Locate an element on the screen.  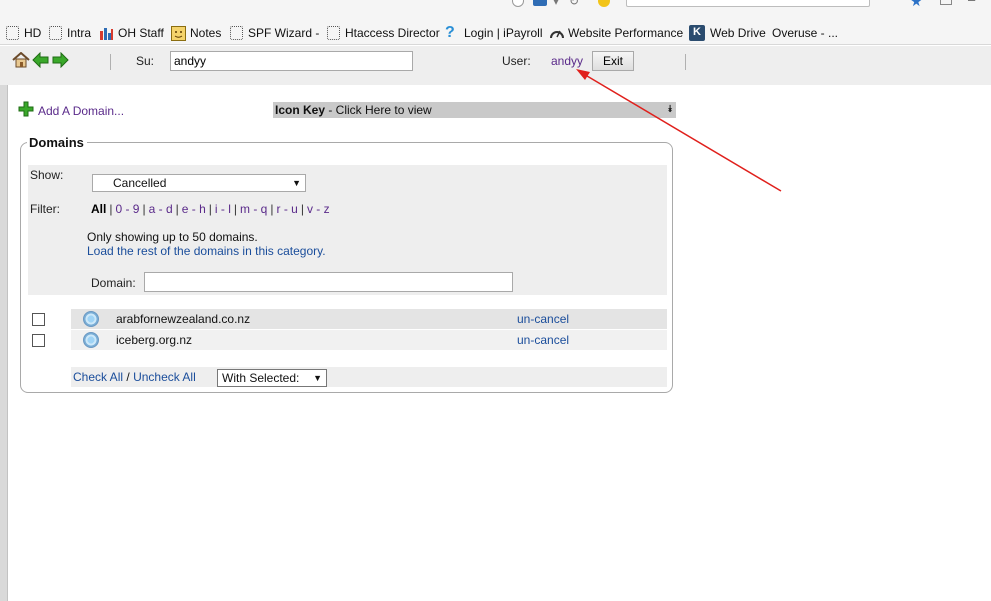
facebook-icon is located at coordinates (540, 3).